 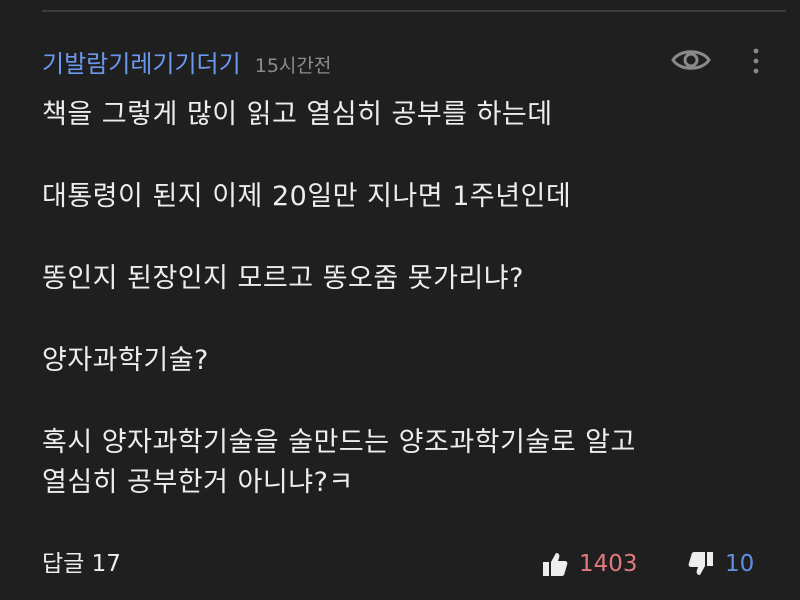 I want to click on top-divider, so click(x=414, y=11).